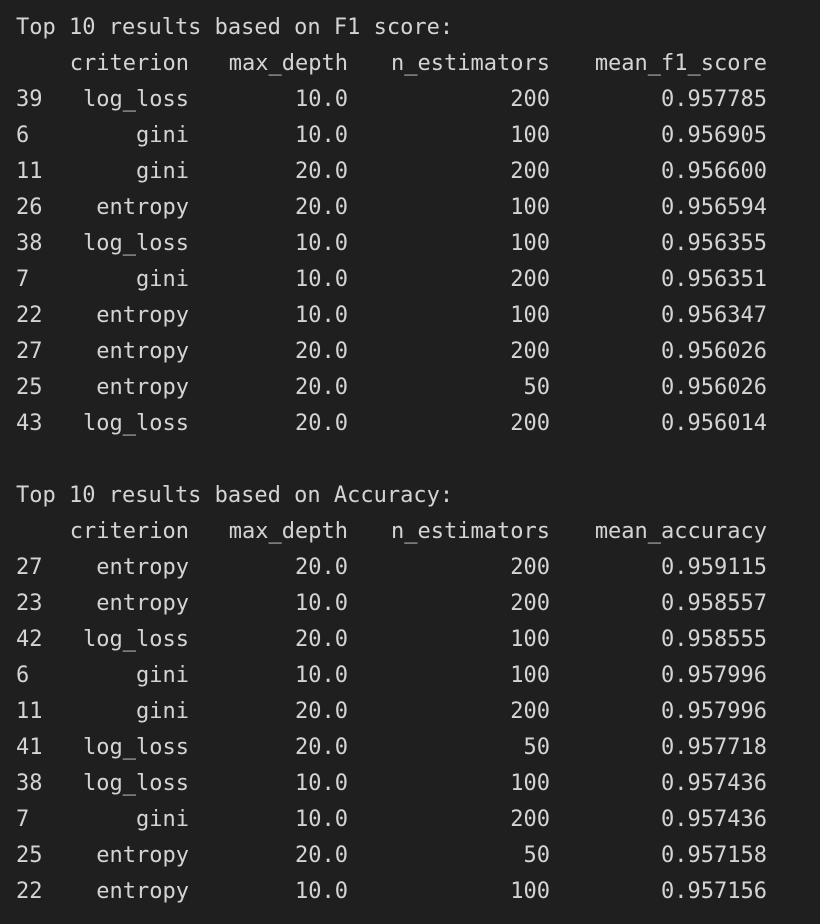 This screenshot has width=820, height=924. I want to click on table-row: 39 log_loss 10.0 200 0.957785, so click(410, 100).